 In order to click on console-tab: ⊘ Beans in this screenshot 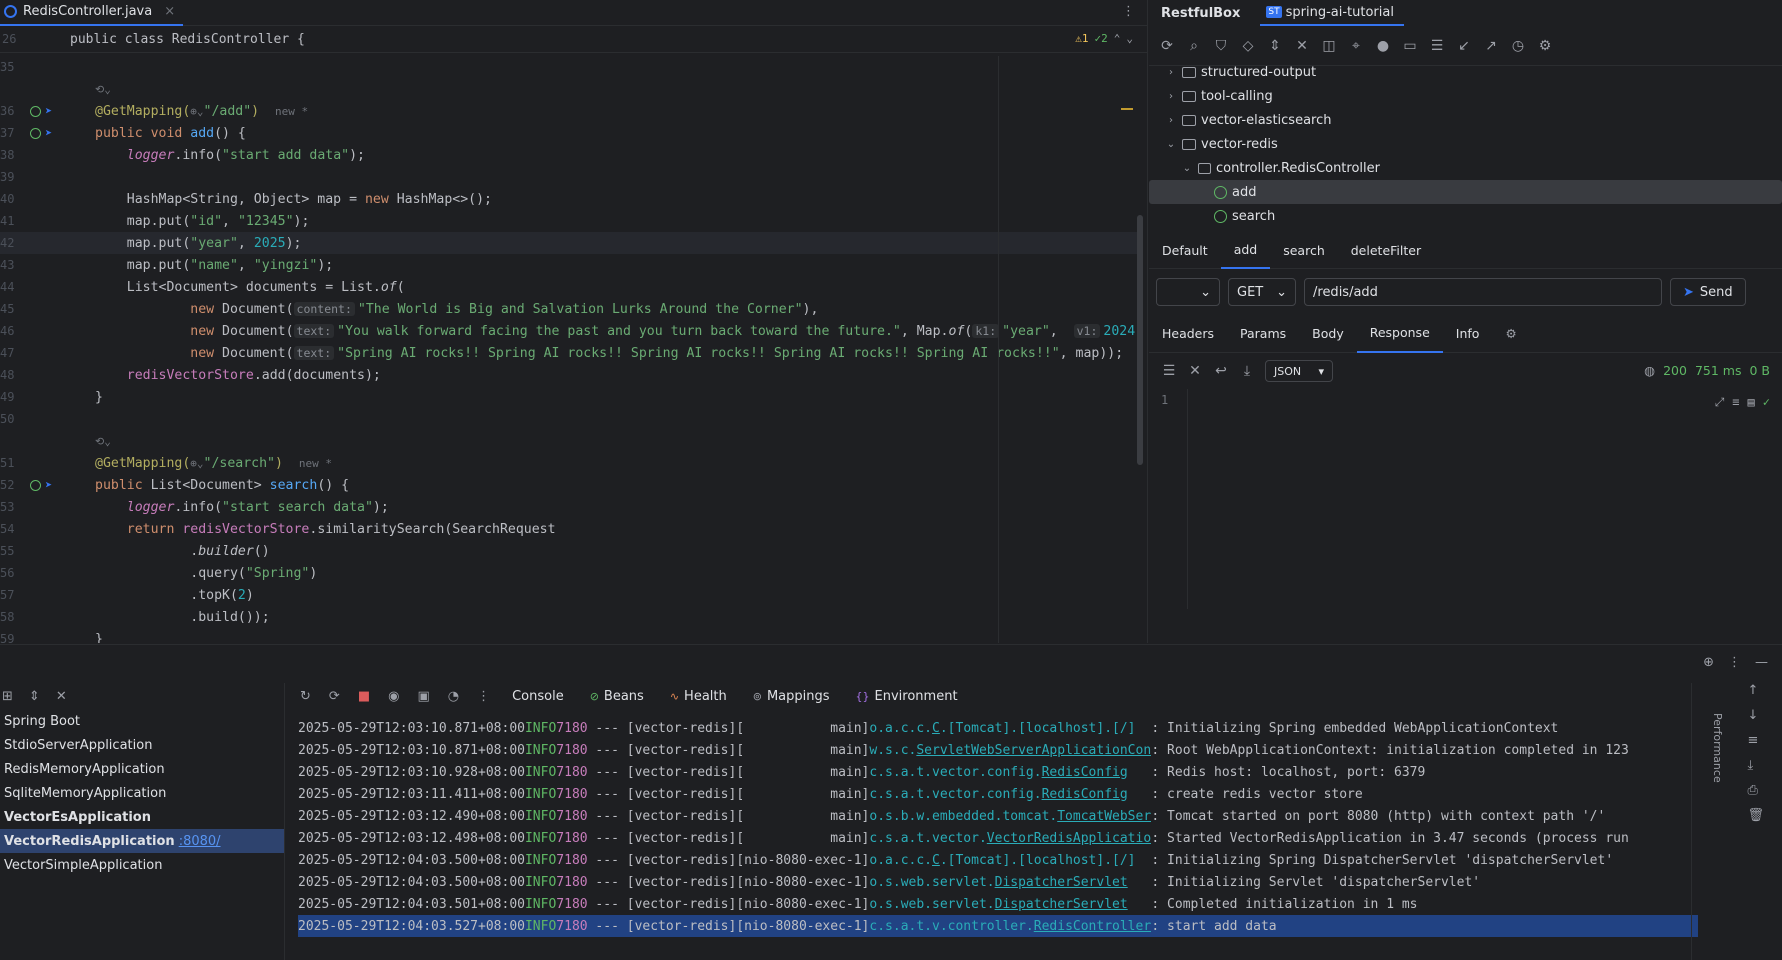, I will do `click(617, 696)`.